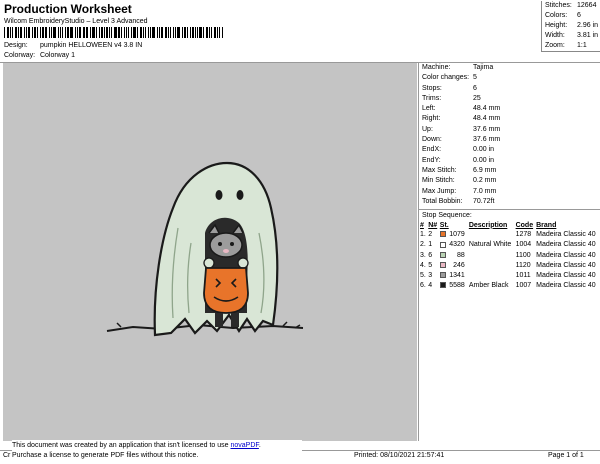 The width and height of the screenshot is (600, 464). Describe the element at coordinates (572, 36) in the screenshot. I see `stat-row: Width: 3.81 in` at that location.